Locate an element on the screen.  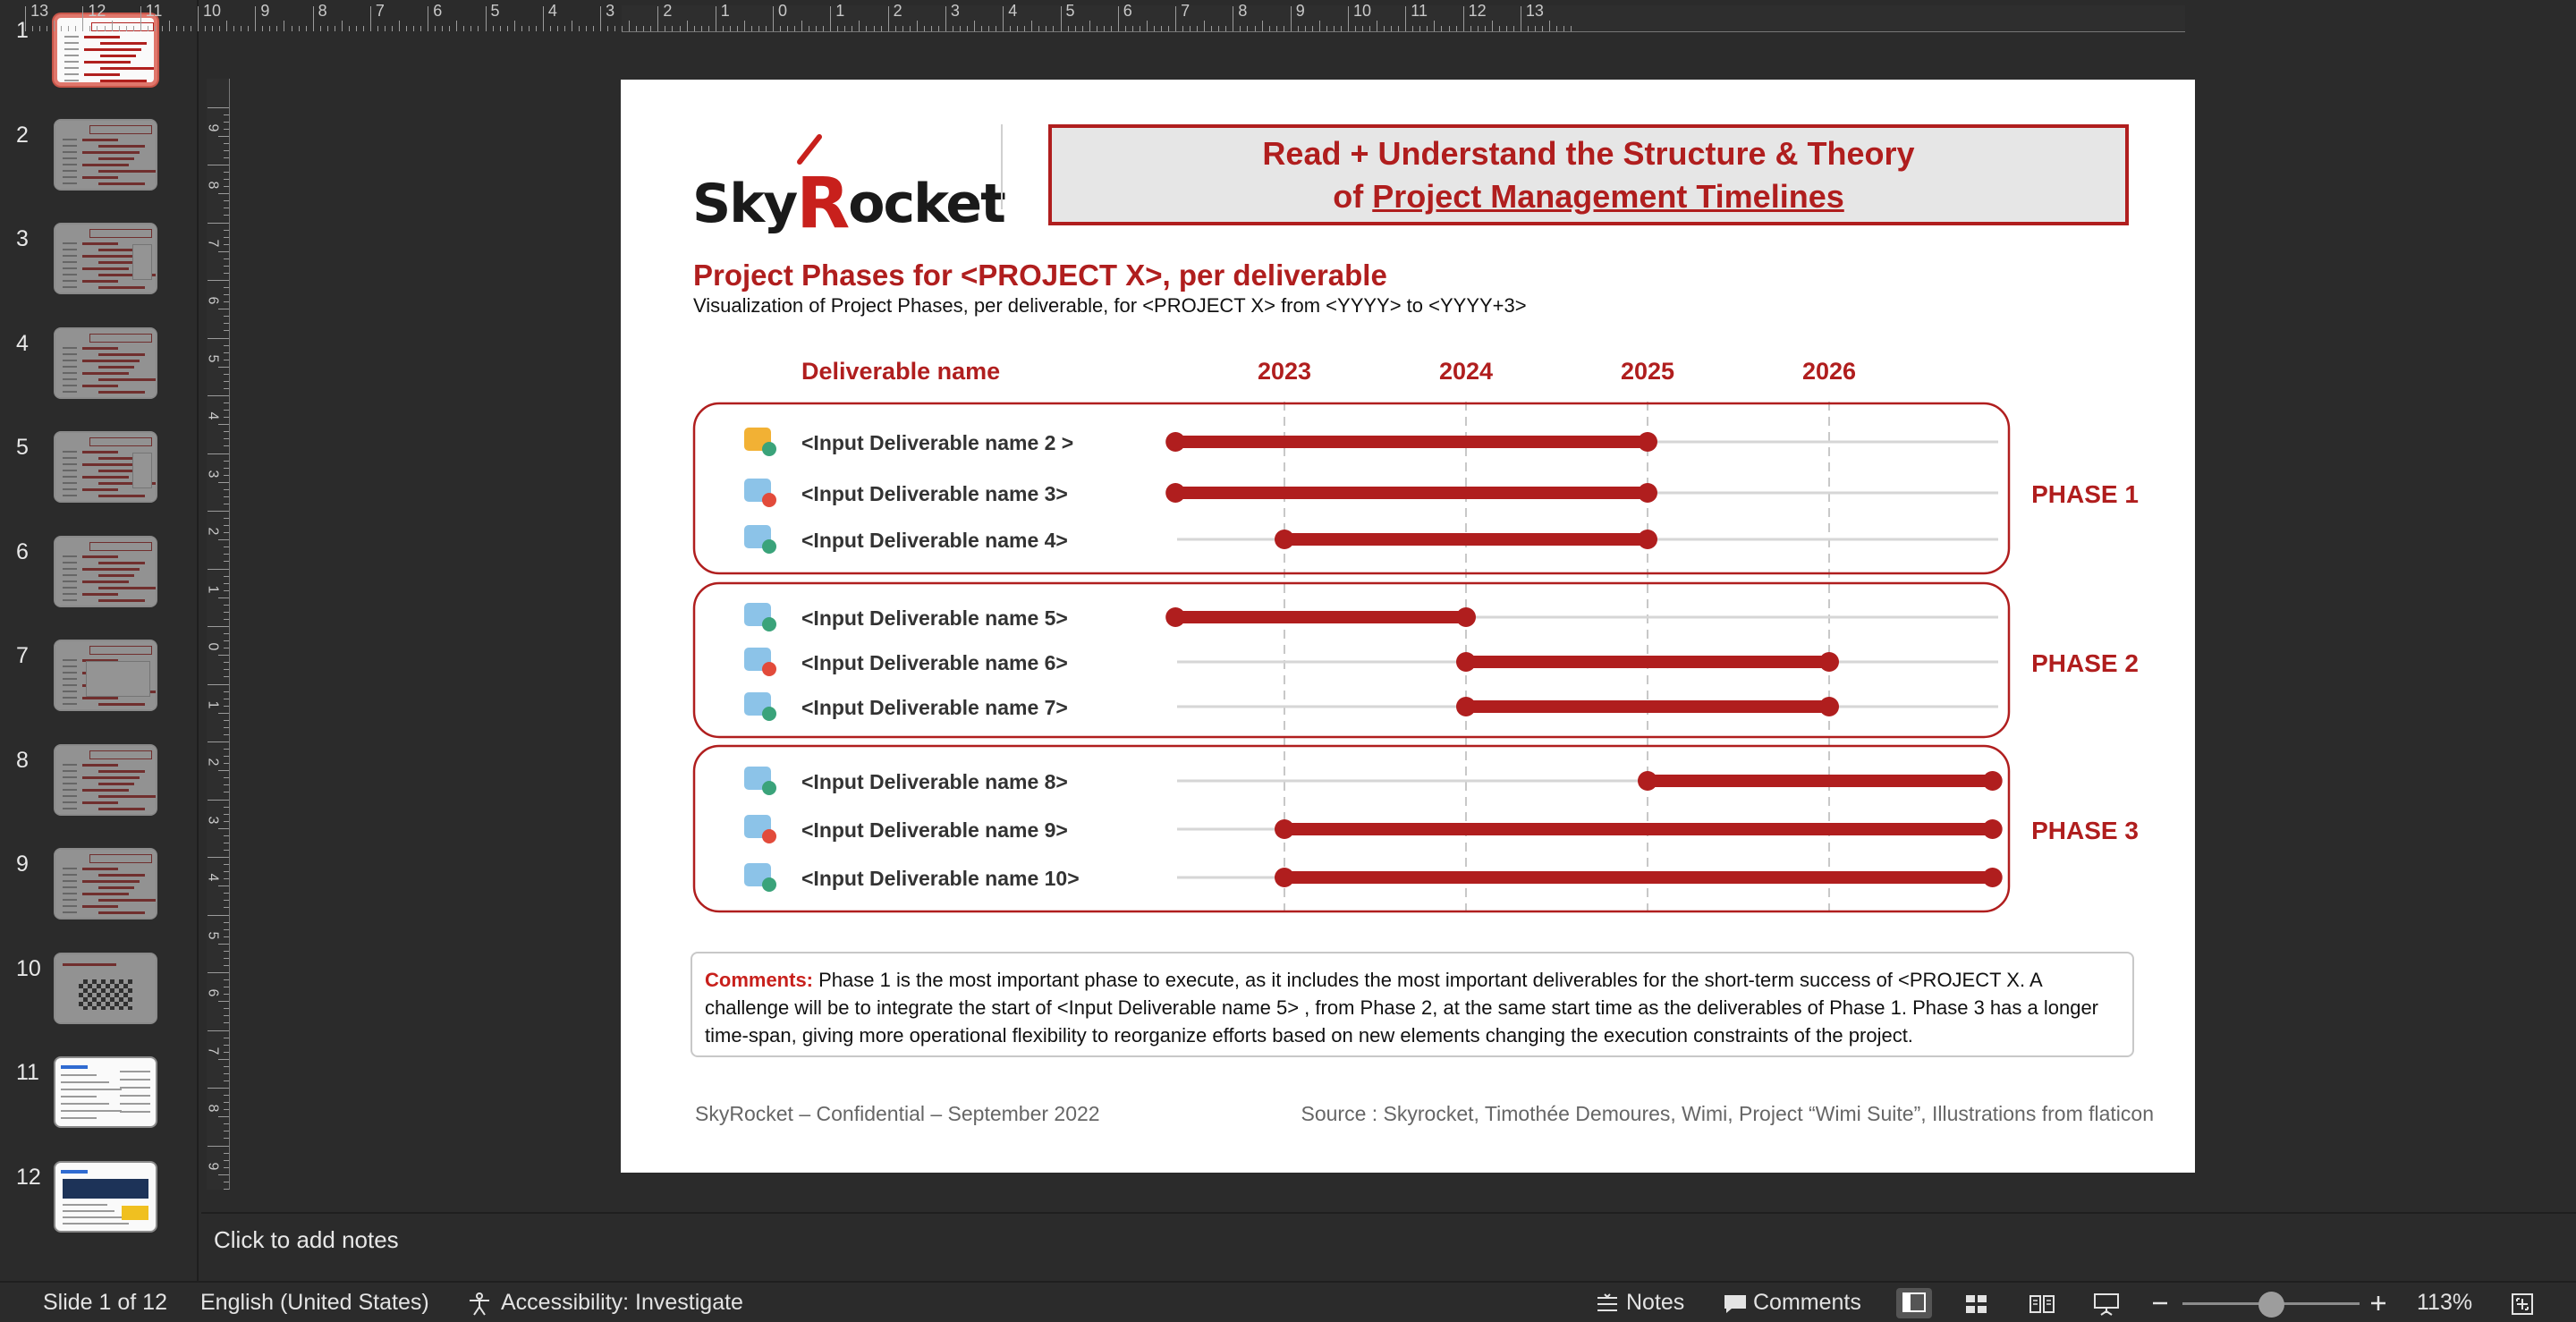
reading-view-icon is located at coordinates (2042, 1304).